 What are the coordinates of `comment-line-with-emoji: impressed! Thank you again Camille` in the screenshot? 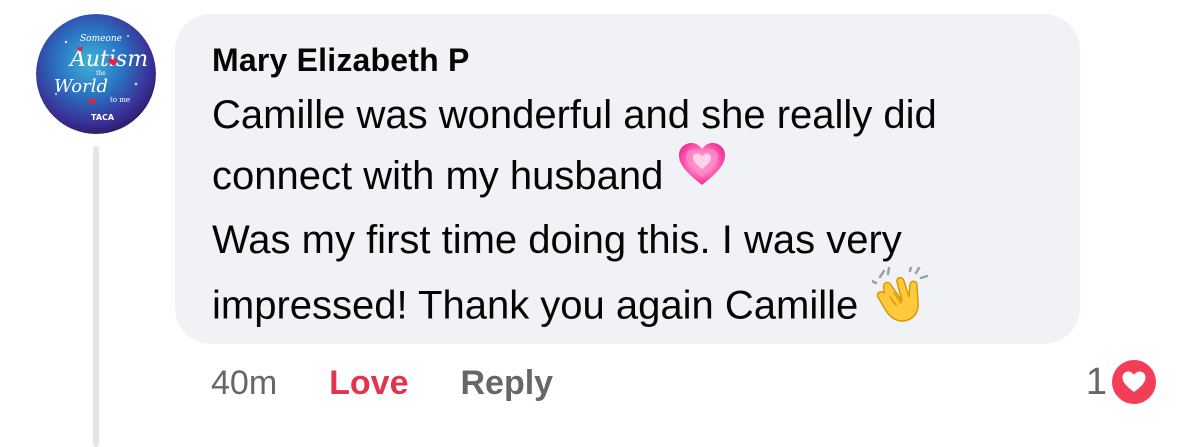 It's located at (631, 305).